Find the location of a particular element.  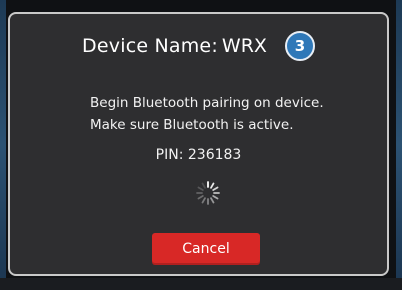

background-edge-bottom is located at coordinates (201, 284).